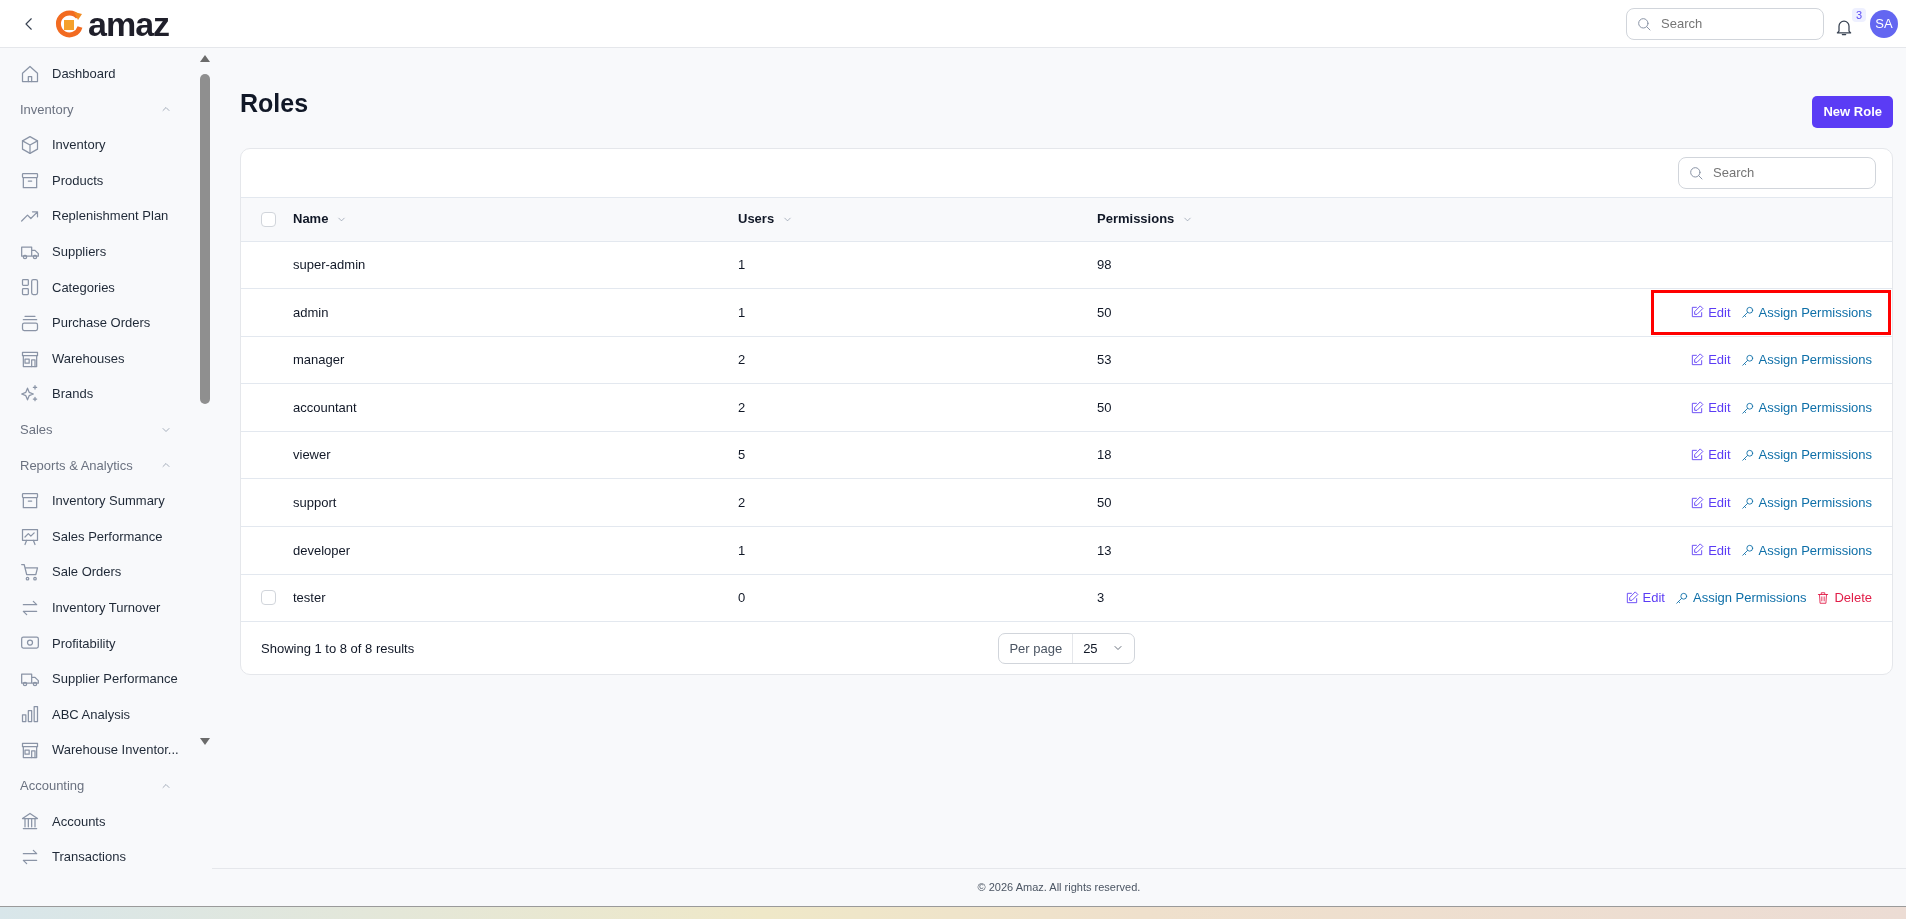 This screenshot has height=919, width=1906. Describe the element at coordinates (109, 821) in the screenshot. I see `sidebar-item: Accounts` at that location.